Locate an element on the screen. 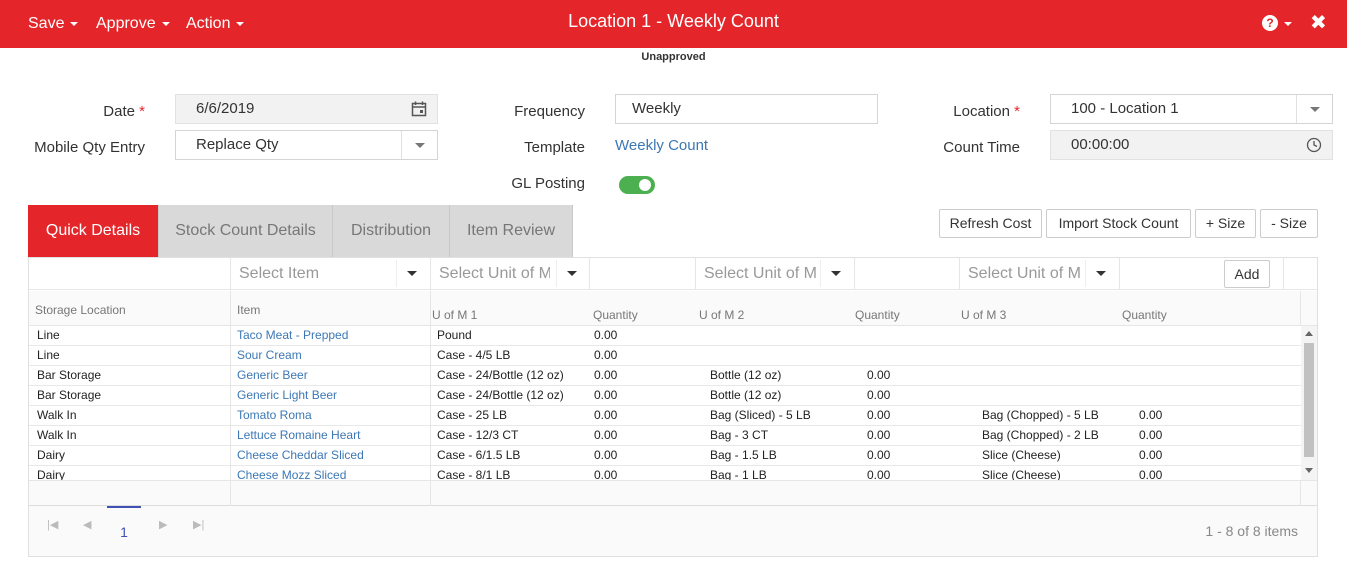 This screenshot has height=566, width=1347. cell-item: Cheese Mozz Sliced is located at coordinates (291, 473).